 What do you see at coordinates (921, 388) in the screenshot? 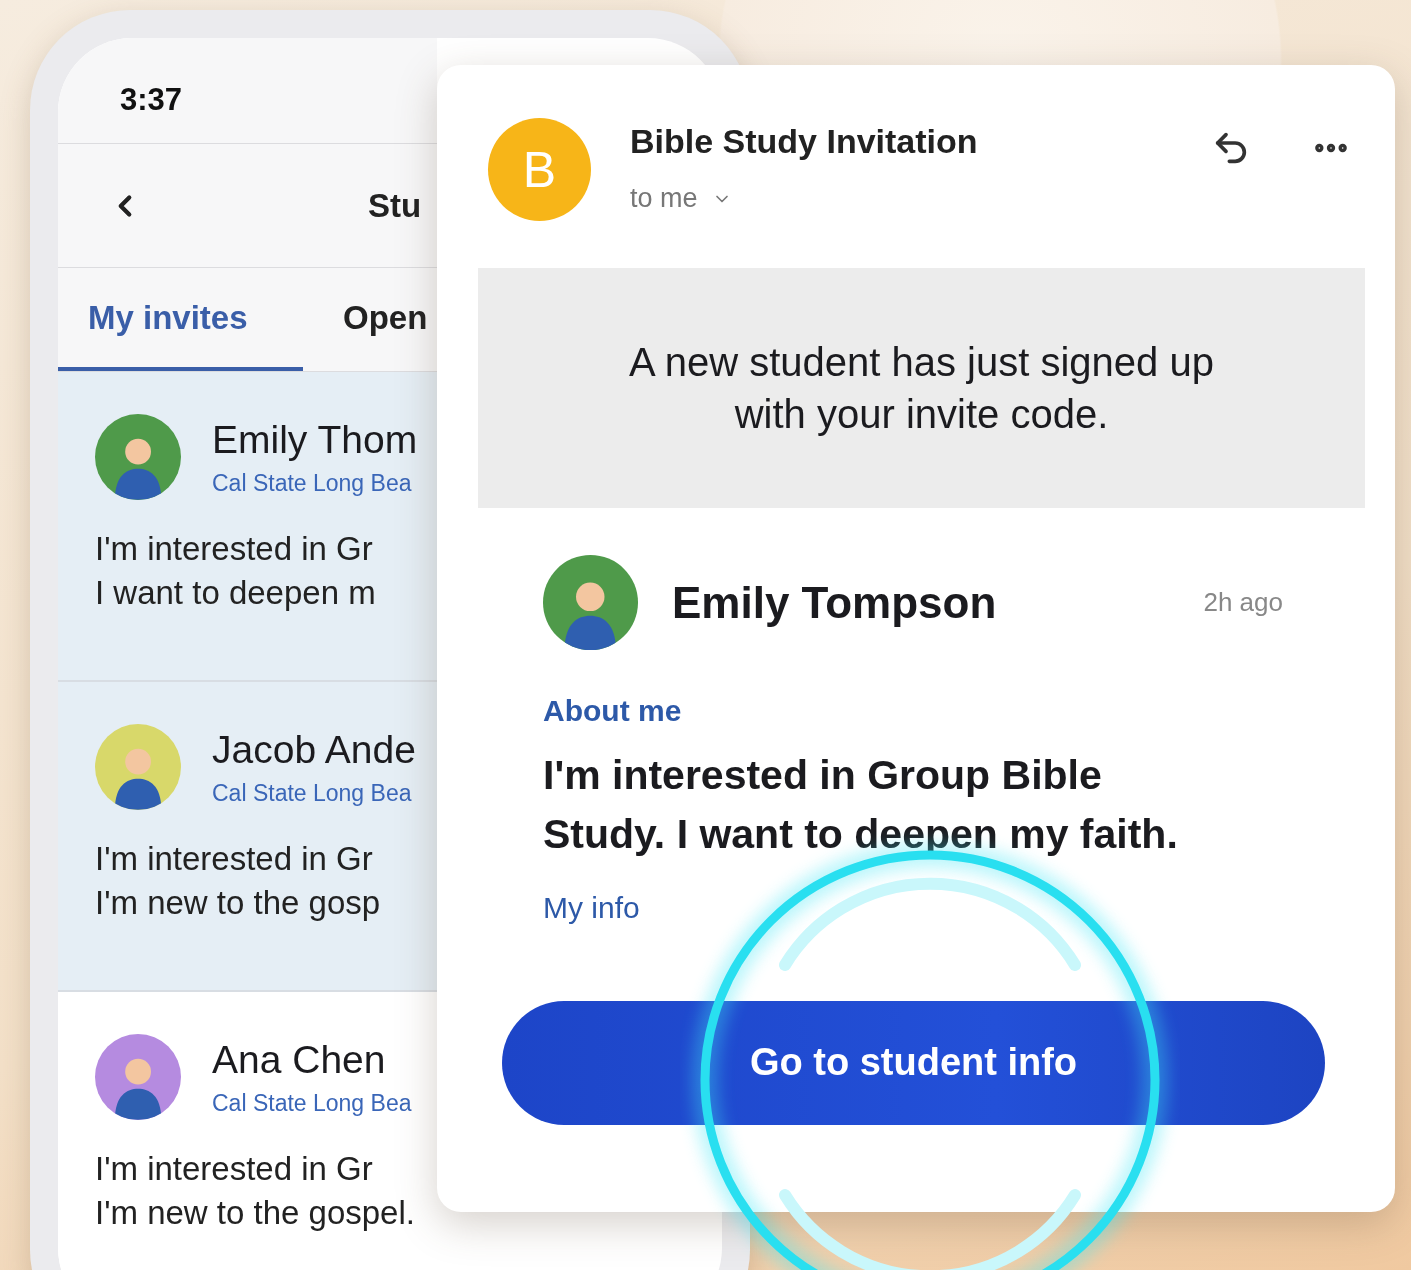
I see `notice-text: A new student has just signed up with your invite code.` at bounding box center [921, 388].